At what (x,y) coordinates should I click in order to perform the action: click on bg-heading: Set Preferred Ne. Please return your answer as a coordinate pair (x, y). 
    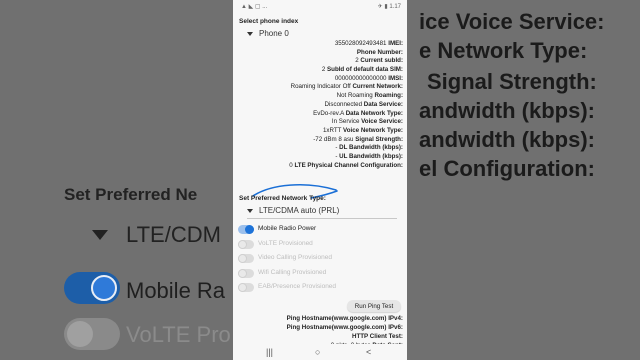
    Looking at the image, I should click on (131, 194).